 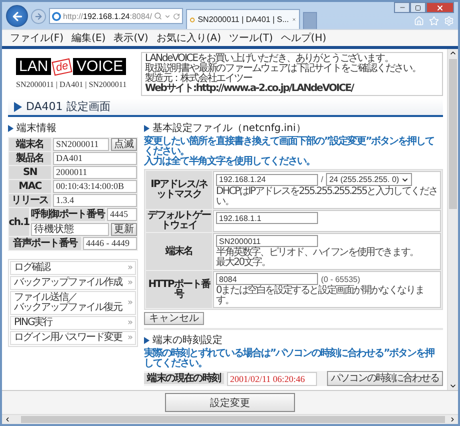 I want to click on forward-button, so click(x=38, y=16).